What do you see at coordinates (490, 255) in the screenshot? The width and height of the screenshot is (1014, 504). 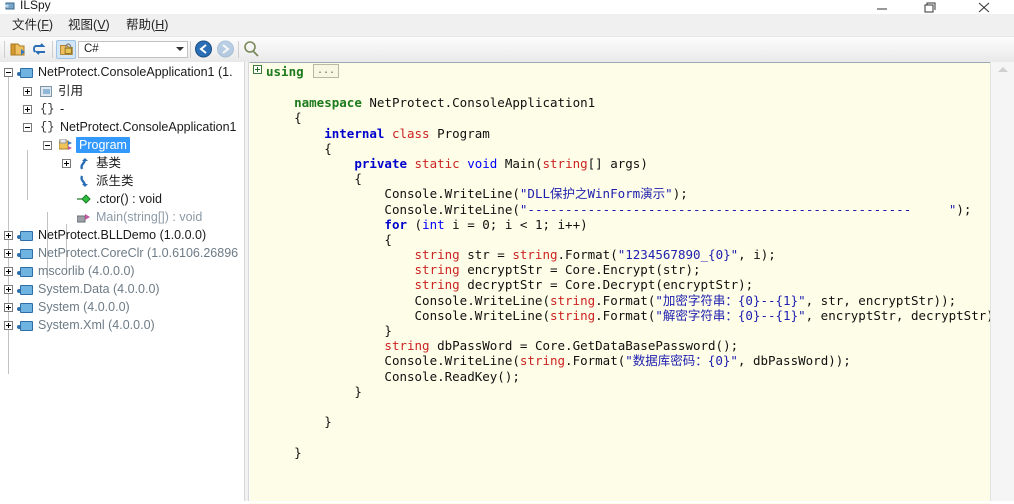 I see `code-token: str =` at bounding box center [490, 255].